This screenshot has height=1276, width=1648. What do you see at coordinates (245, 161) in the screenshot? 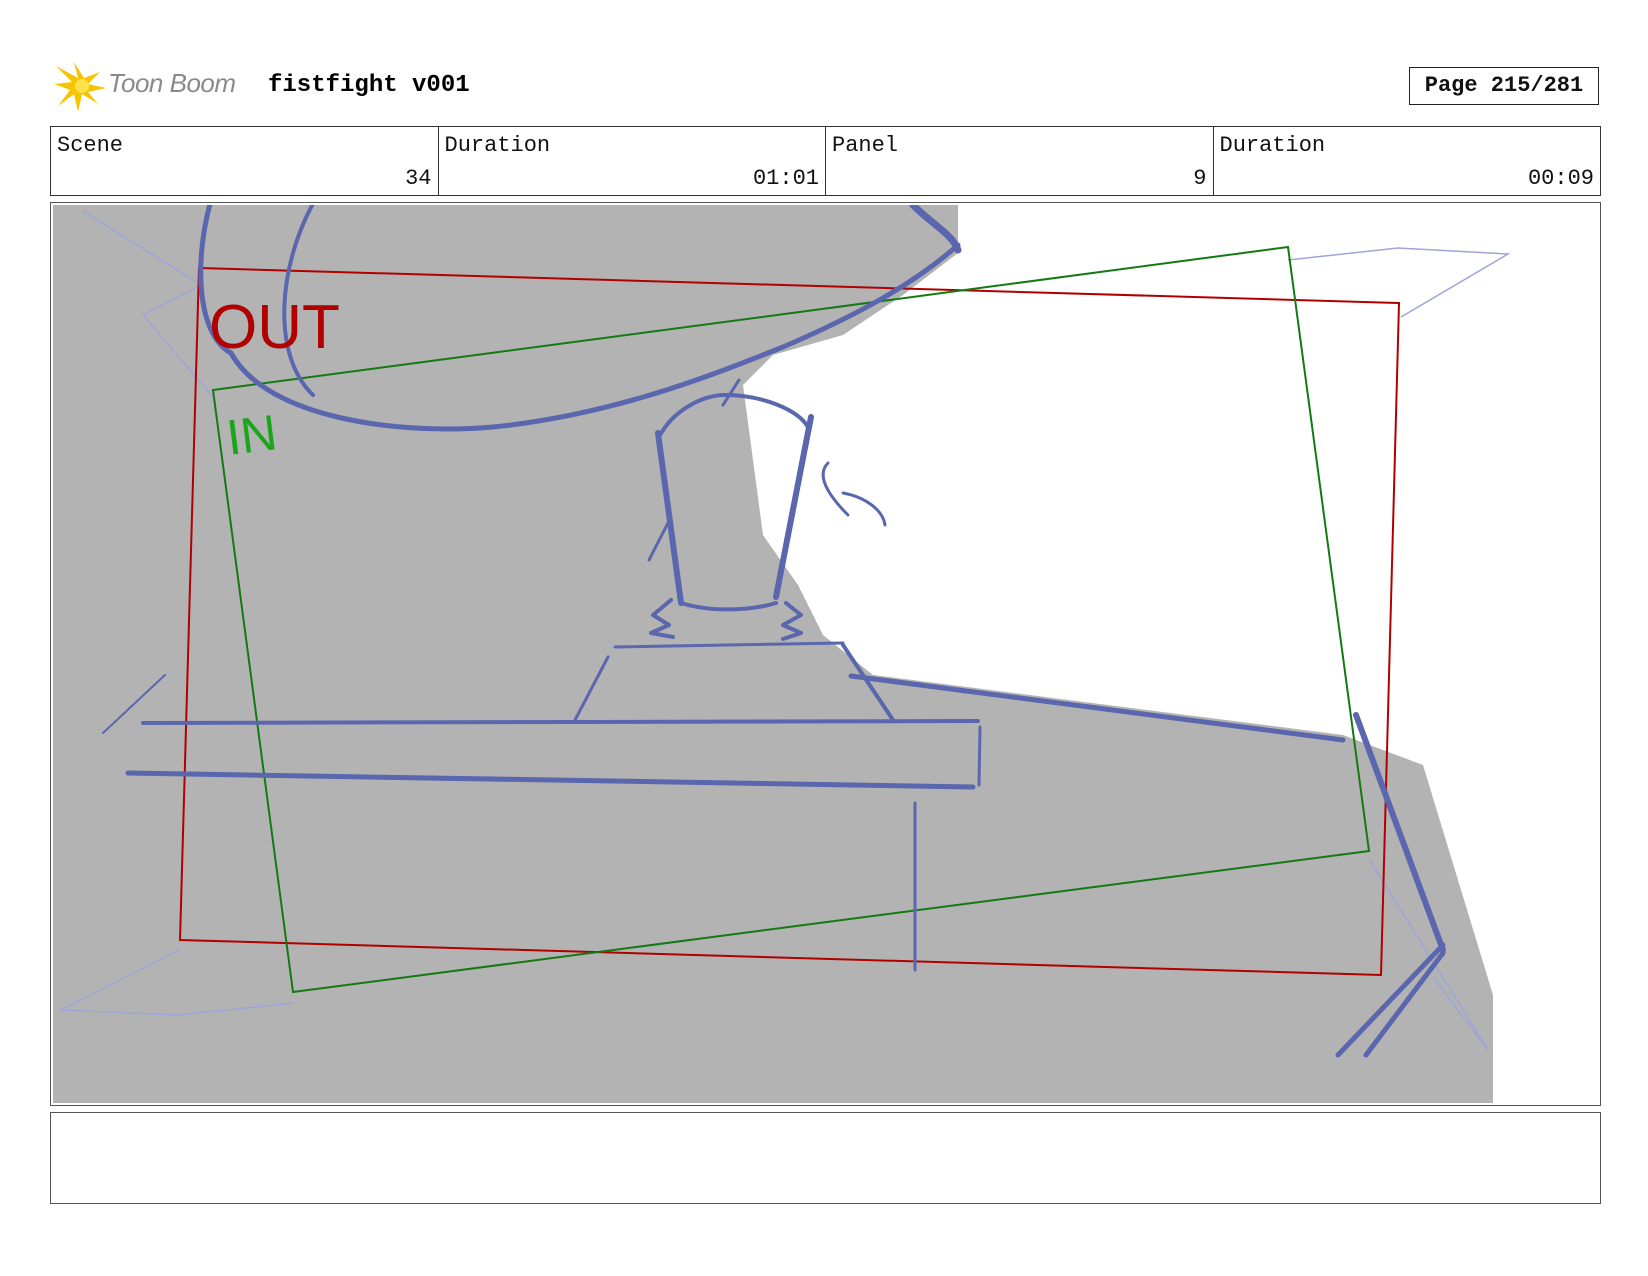
I see `info-cell-scene: Scene 34` at bounding box center [245, 161].